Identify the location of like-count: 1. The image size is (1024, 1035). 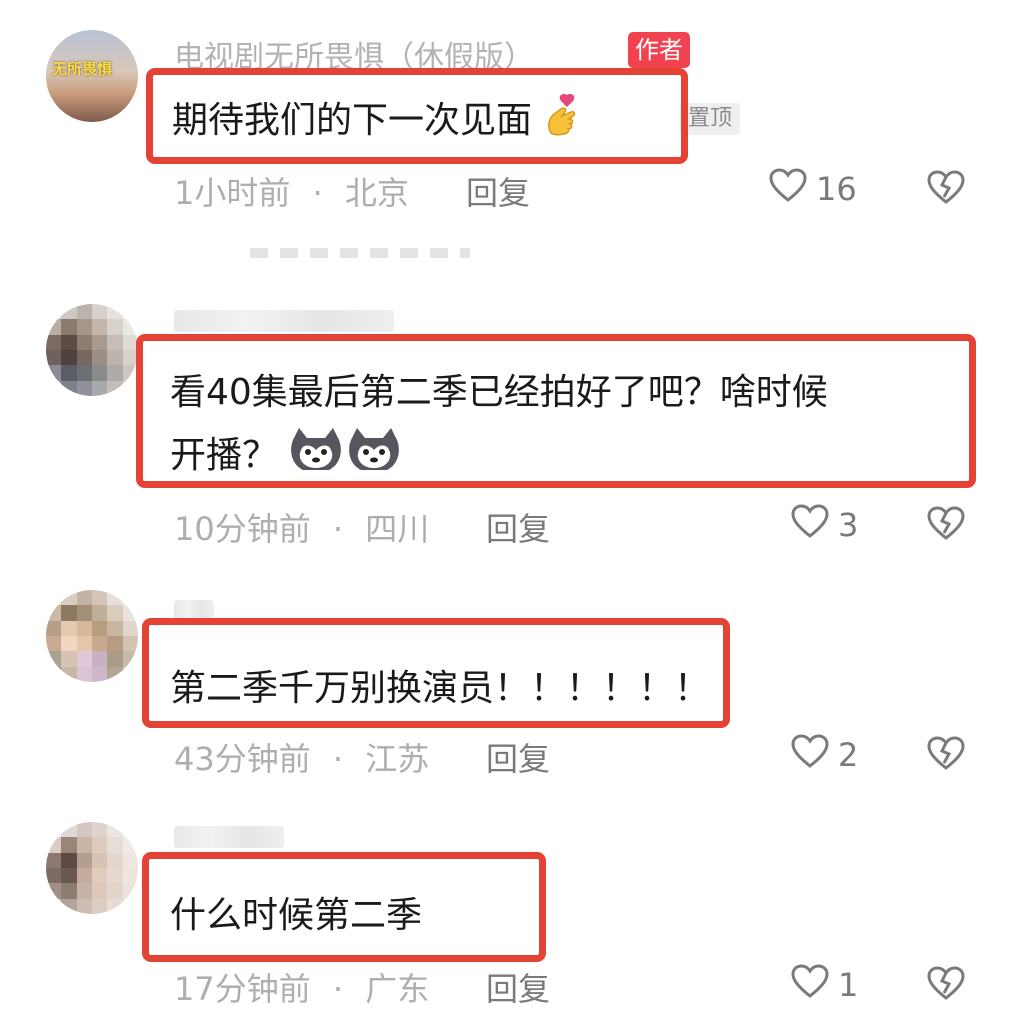
(848, 985).